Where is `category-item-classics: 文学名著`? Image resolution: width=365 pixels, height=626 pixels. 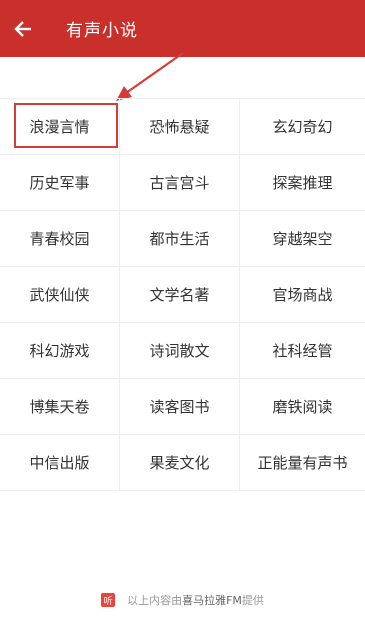 category-item-classics: 文学名著 is located at coordinates (180, 295).